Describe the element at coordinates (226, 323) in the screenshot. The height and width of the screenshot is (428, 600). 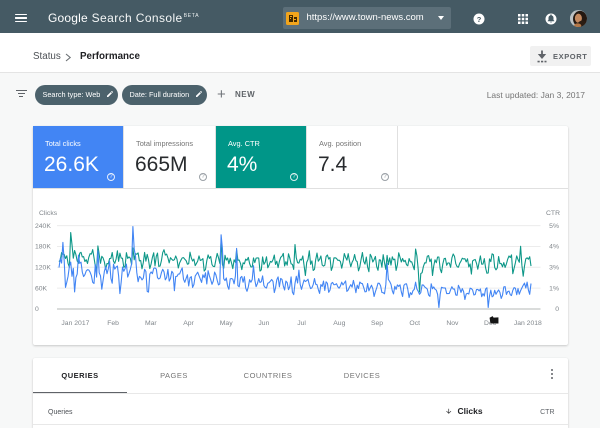
I see `svg-text: May` at that location.